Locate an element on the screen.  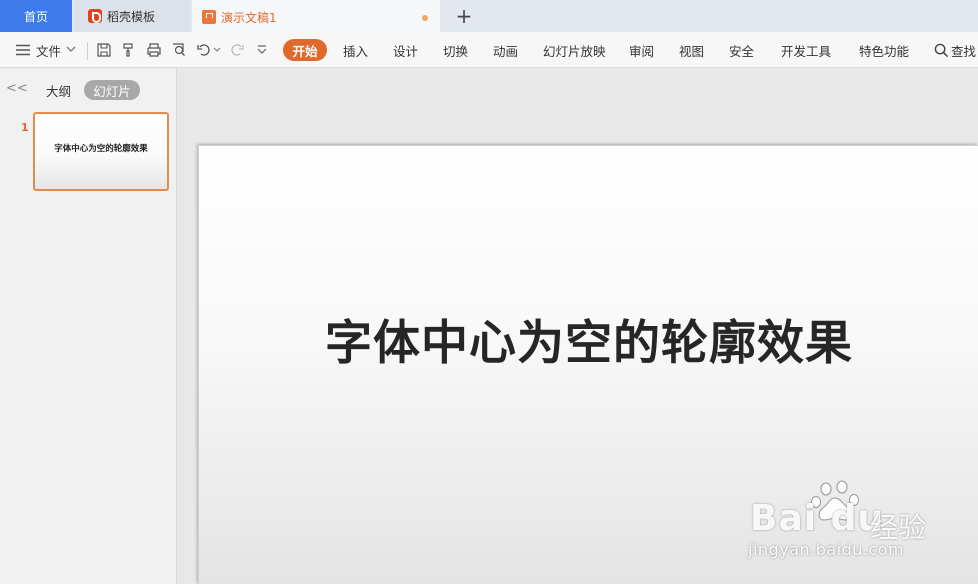
undo-dropdown-icon is located at coordinates (217, 50).